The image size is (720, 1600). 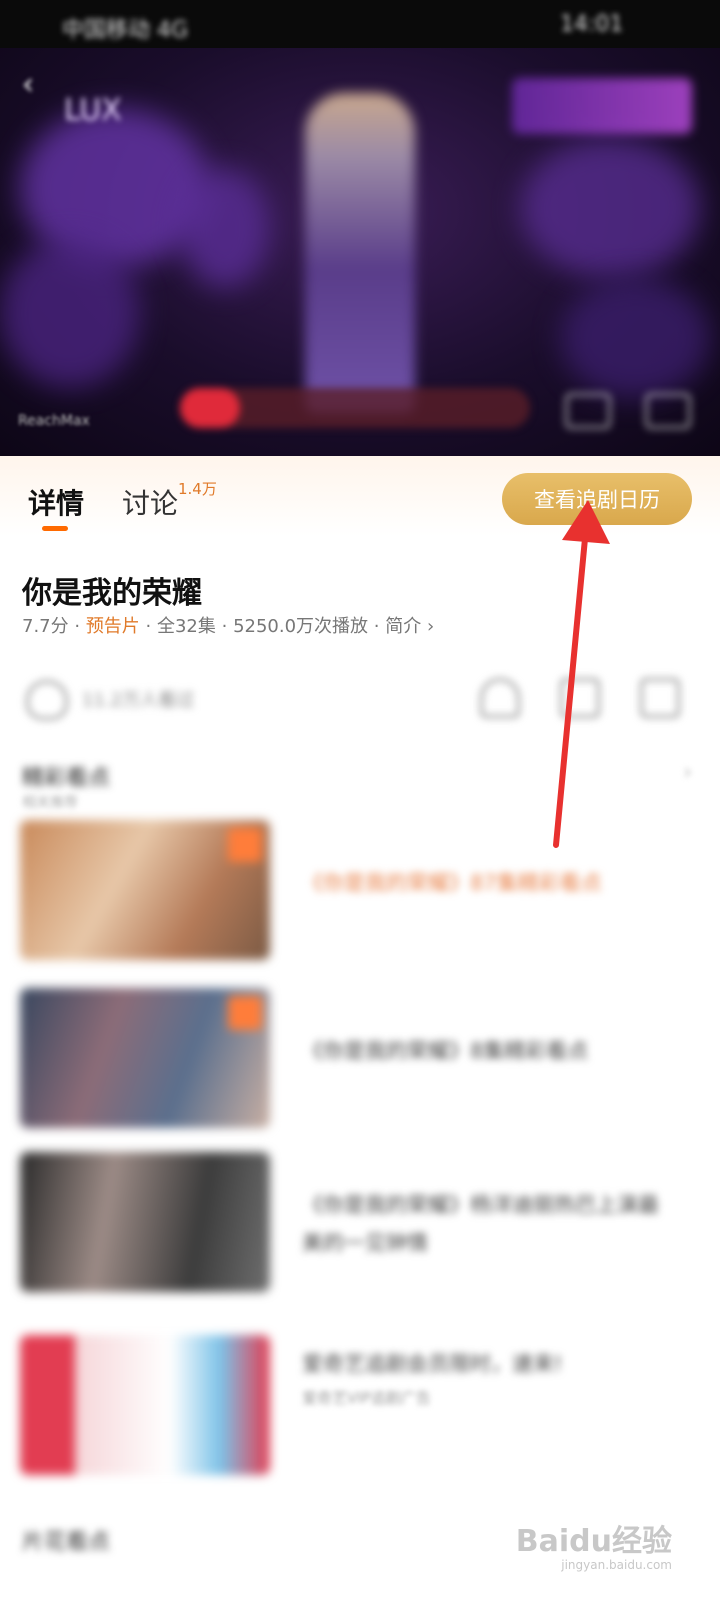 I want to click on section-subtitle: 相关推荐, so click(x=50, y=803).